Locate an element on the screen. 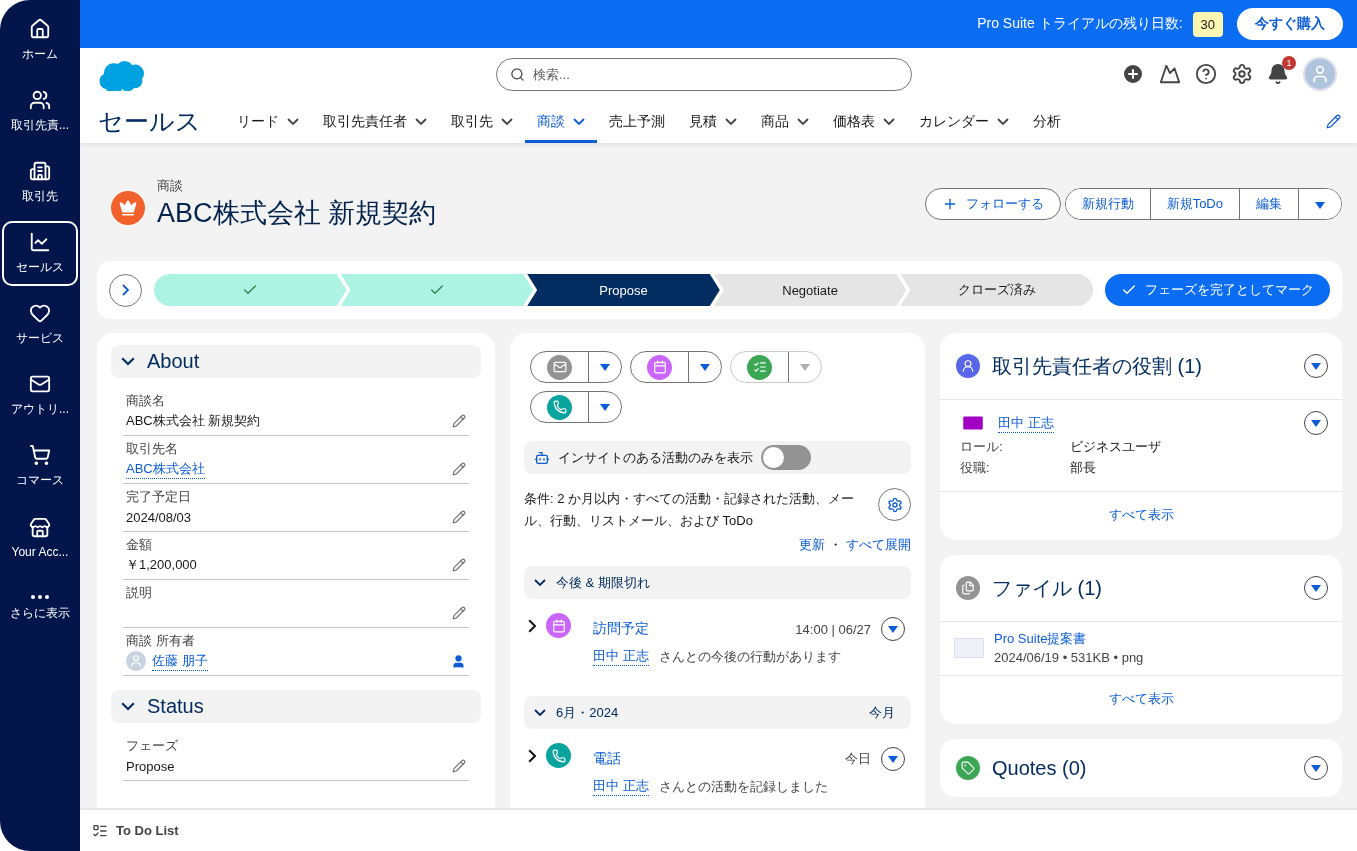  contact-link: 田中 正志 is located at coordinates (1026, 423).